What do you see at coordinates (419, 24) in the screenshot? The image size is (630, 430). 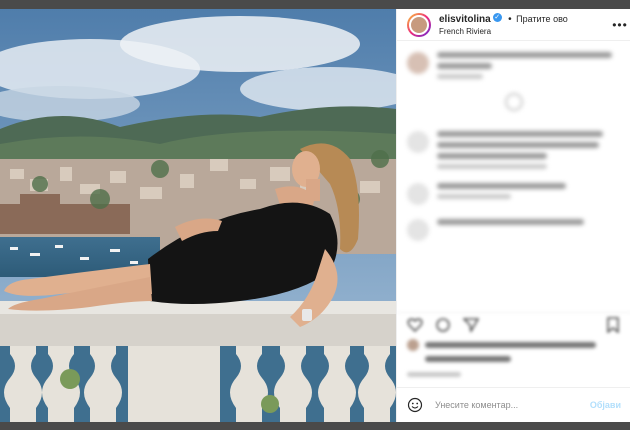 I see `author-avatar` at bounding box center [419, 24].